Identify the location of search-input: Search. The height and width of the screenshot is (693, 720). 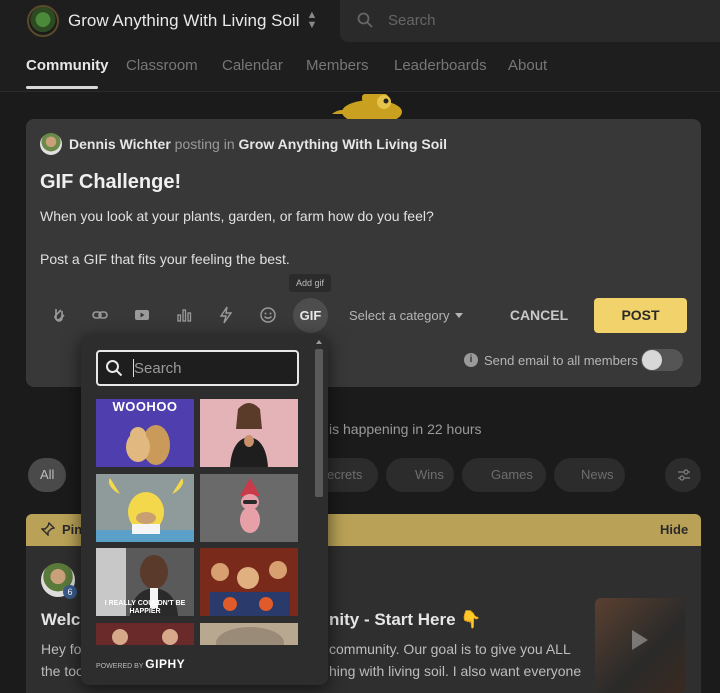
(412, 20).